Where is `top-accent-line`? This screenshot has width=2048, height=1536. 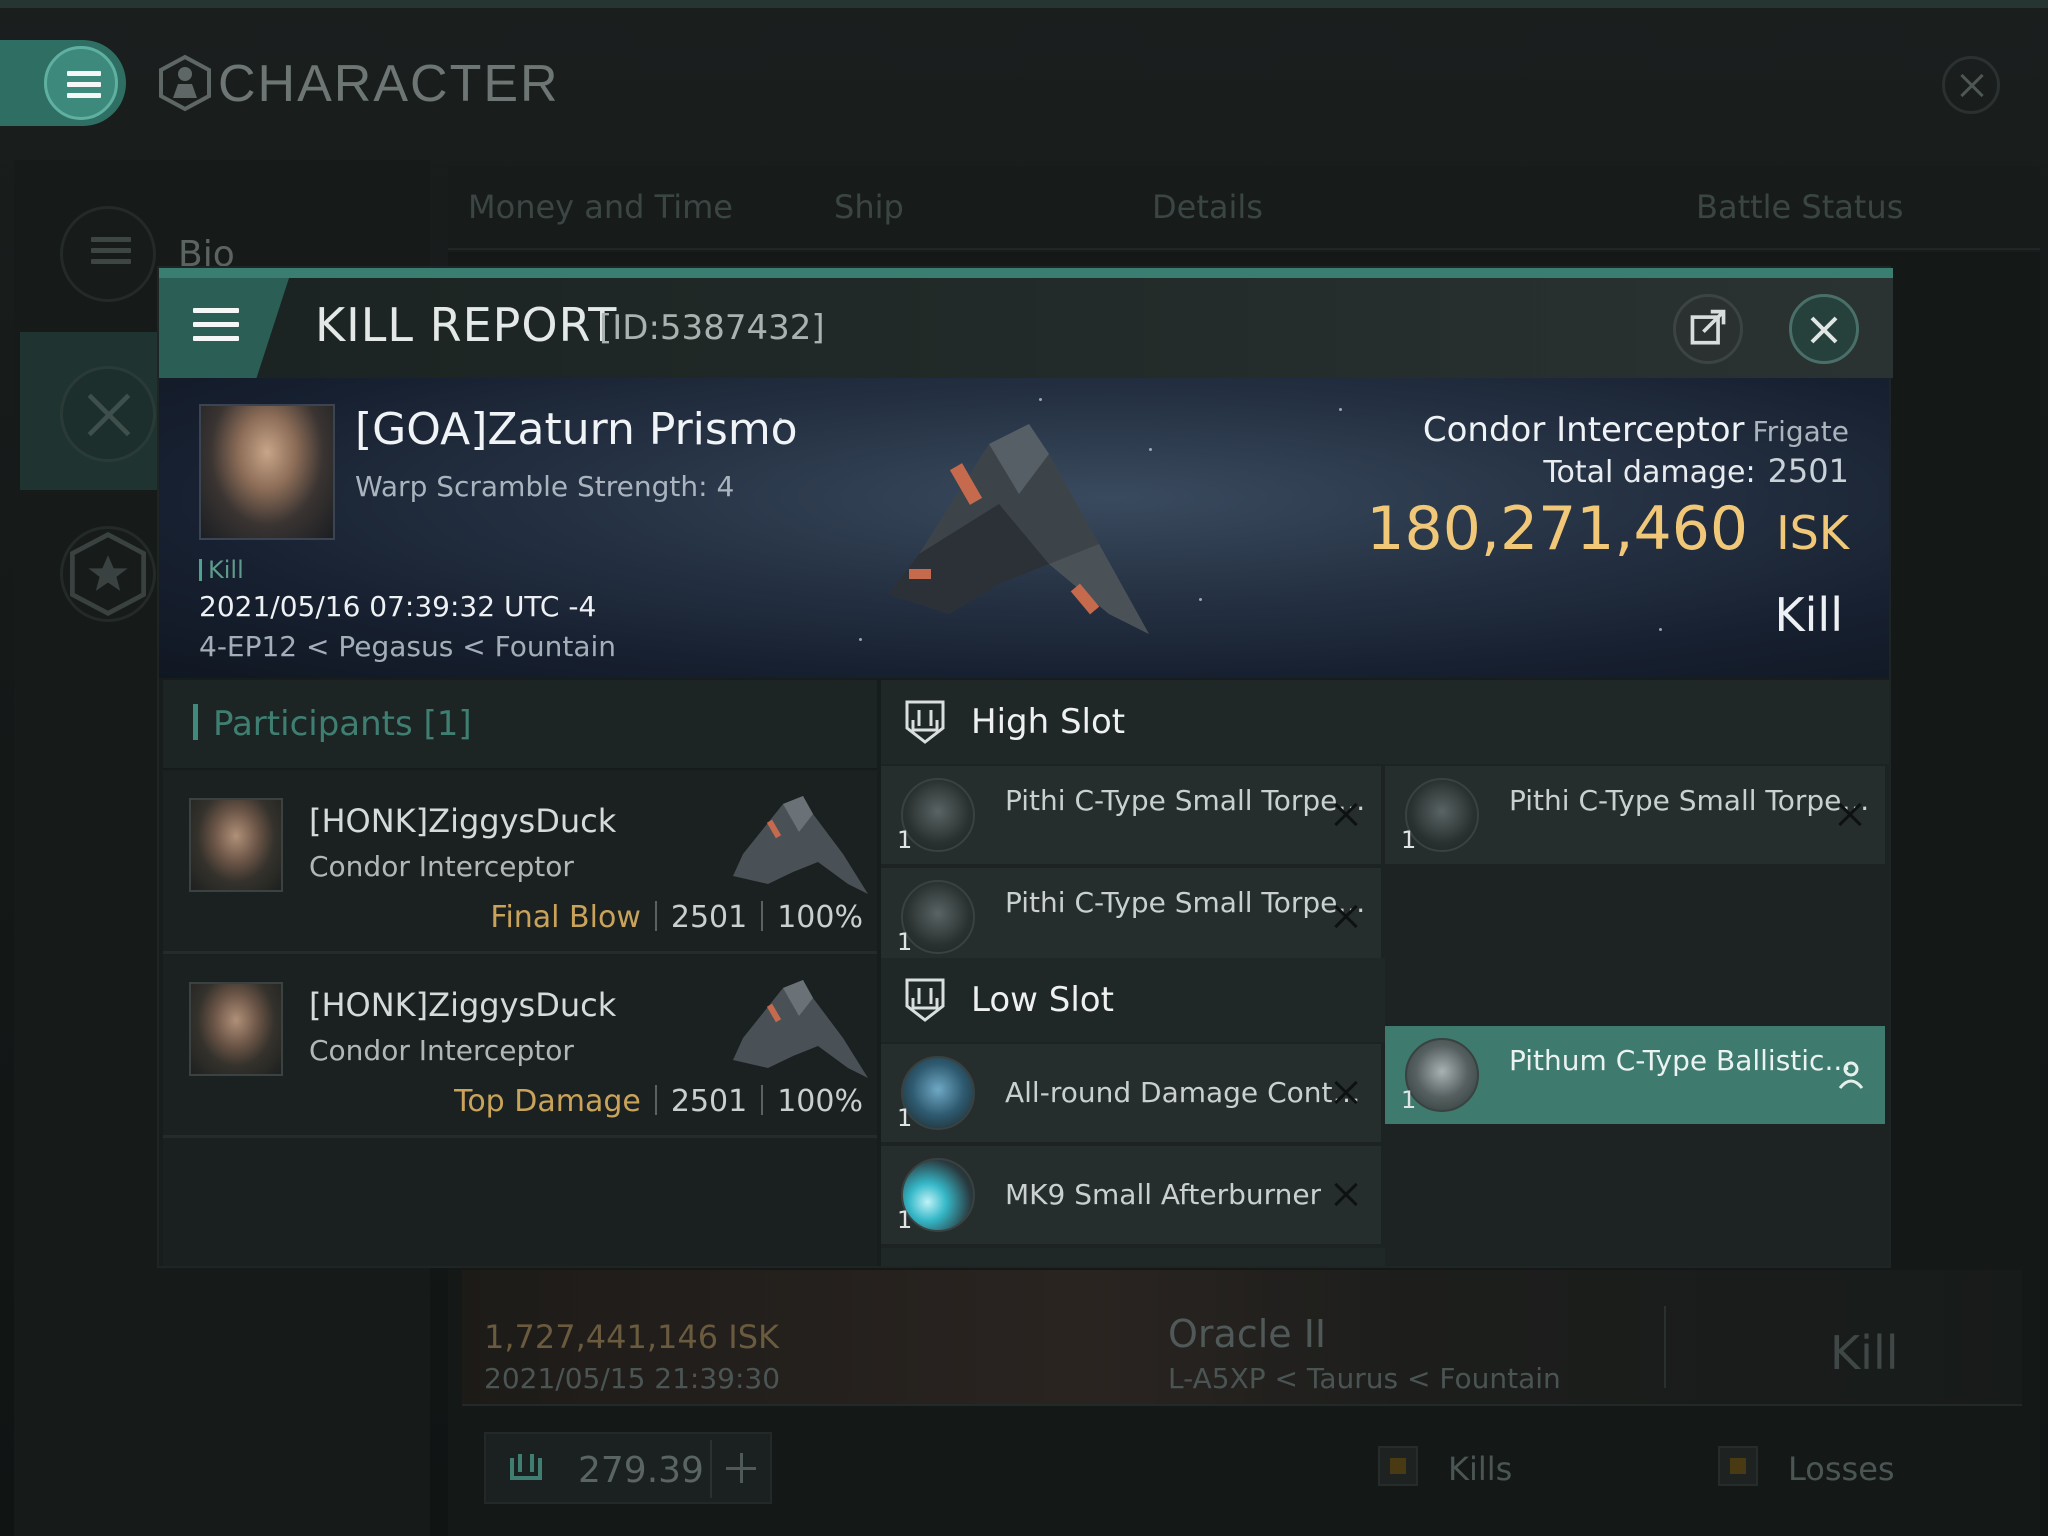
top-accent-line is located at coordinates (1024, 4).